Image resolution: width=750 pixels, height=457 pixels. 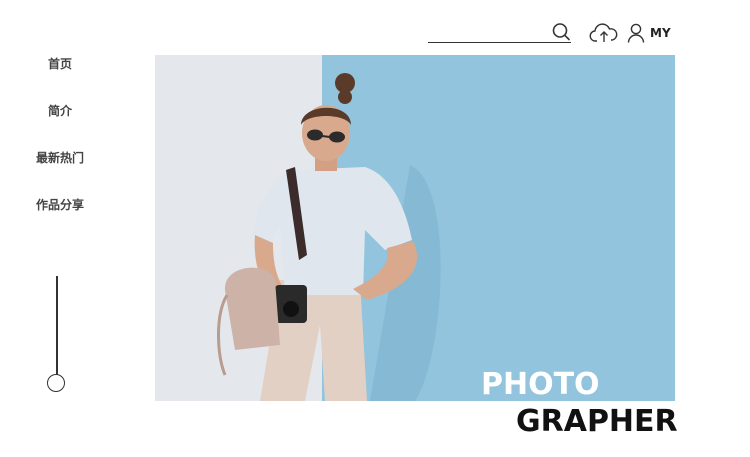 I want to click on cloud-upload-icon, so click(x=604, y=33).